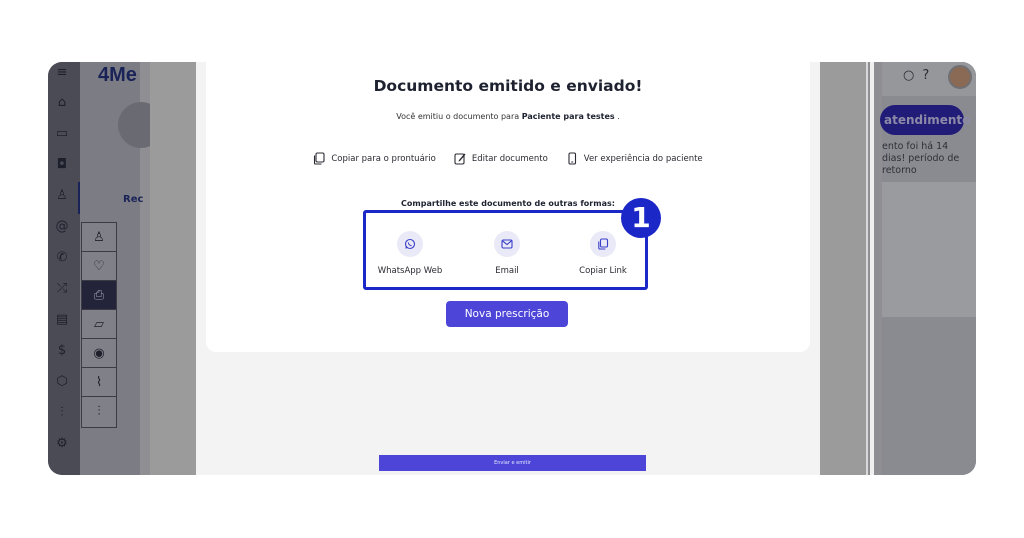  What do you see at coordinates (62, 164) in the screenshot?
I see `car-icon: ◘` at bounding box center [62, 164].